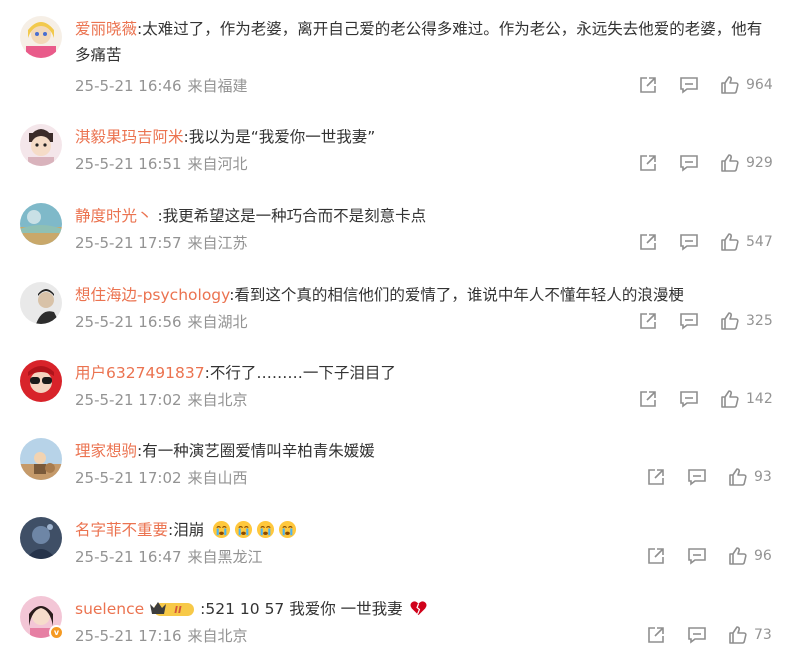 This screenshot has width=790, height=654. What do you see at coordinates (225, 557) in the screenshot?
I see `comment-location: 来自黑龙江` at bounding box center [225, 557].